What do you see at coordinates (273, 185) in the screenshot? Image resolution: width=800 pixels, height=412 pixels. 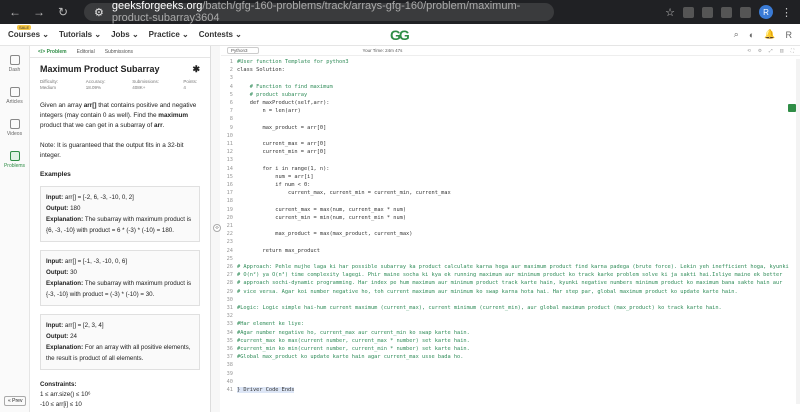 I see `code-line: if num < 0:` at bounding box center [273, 185].